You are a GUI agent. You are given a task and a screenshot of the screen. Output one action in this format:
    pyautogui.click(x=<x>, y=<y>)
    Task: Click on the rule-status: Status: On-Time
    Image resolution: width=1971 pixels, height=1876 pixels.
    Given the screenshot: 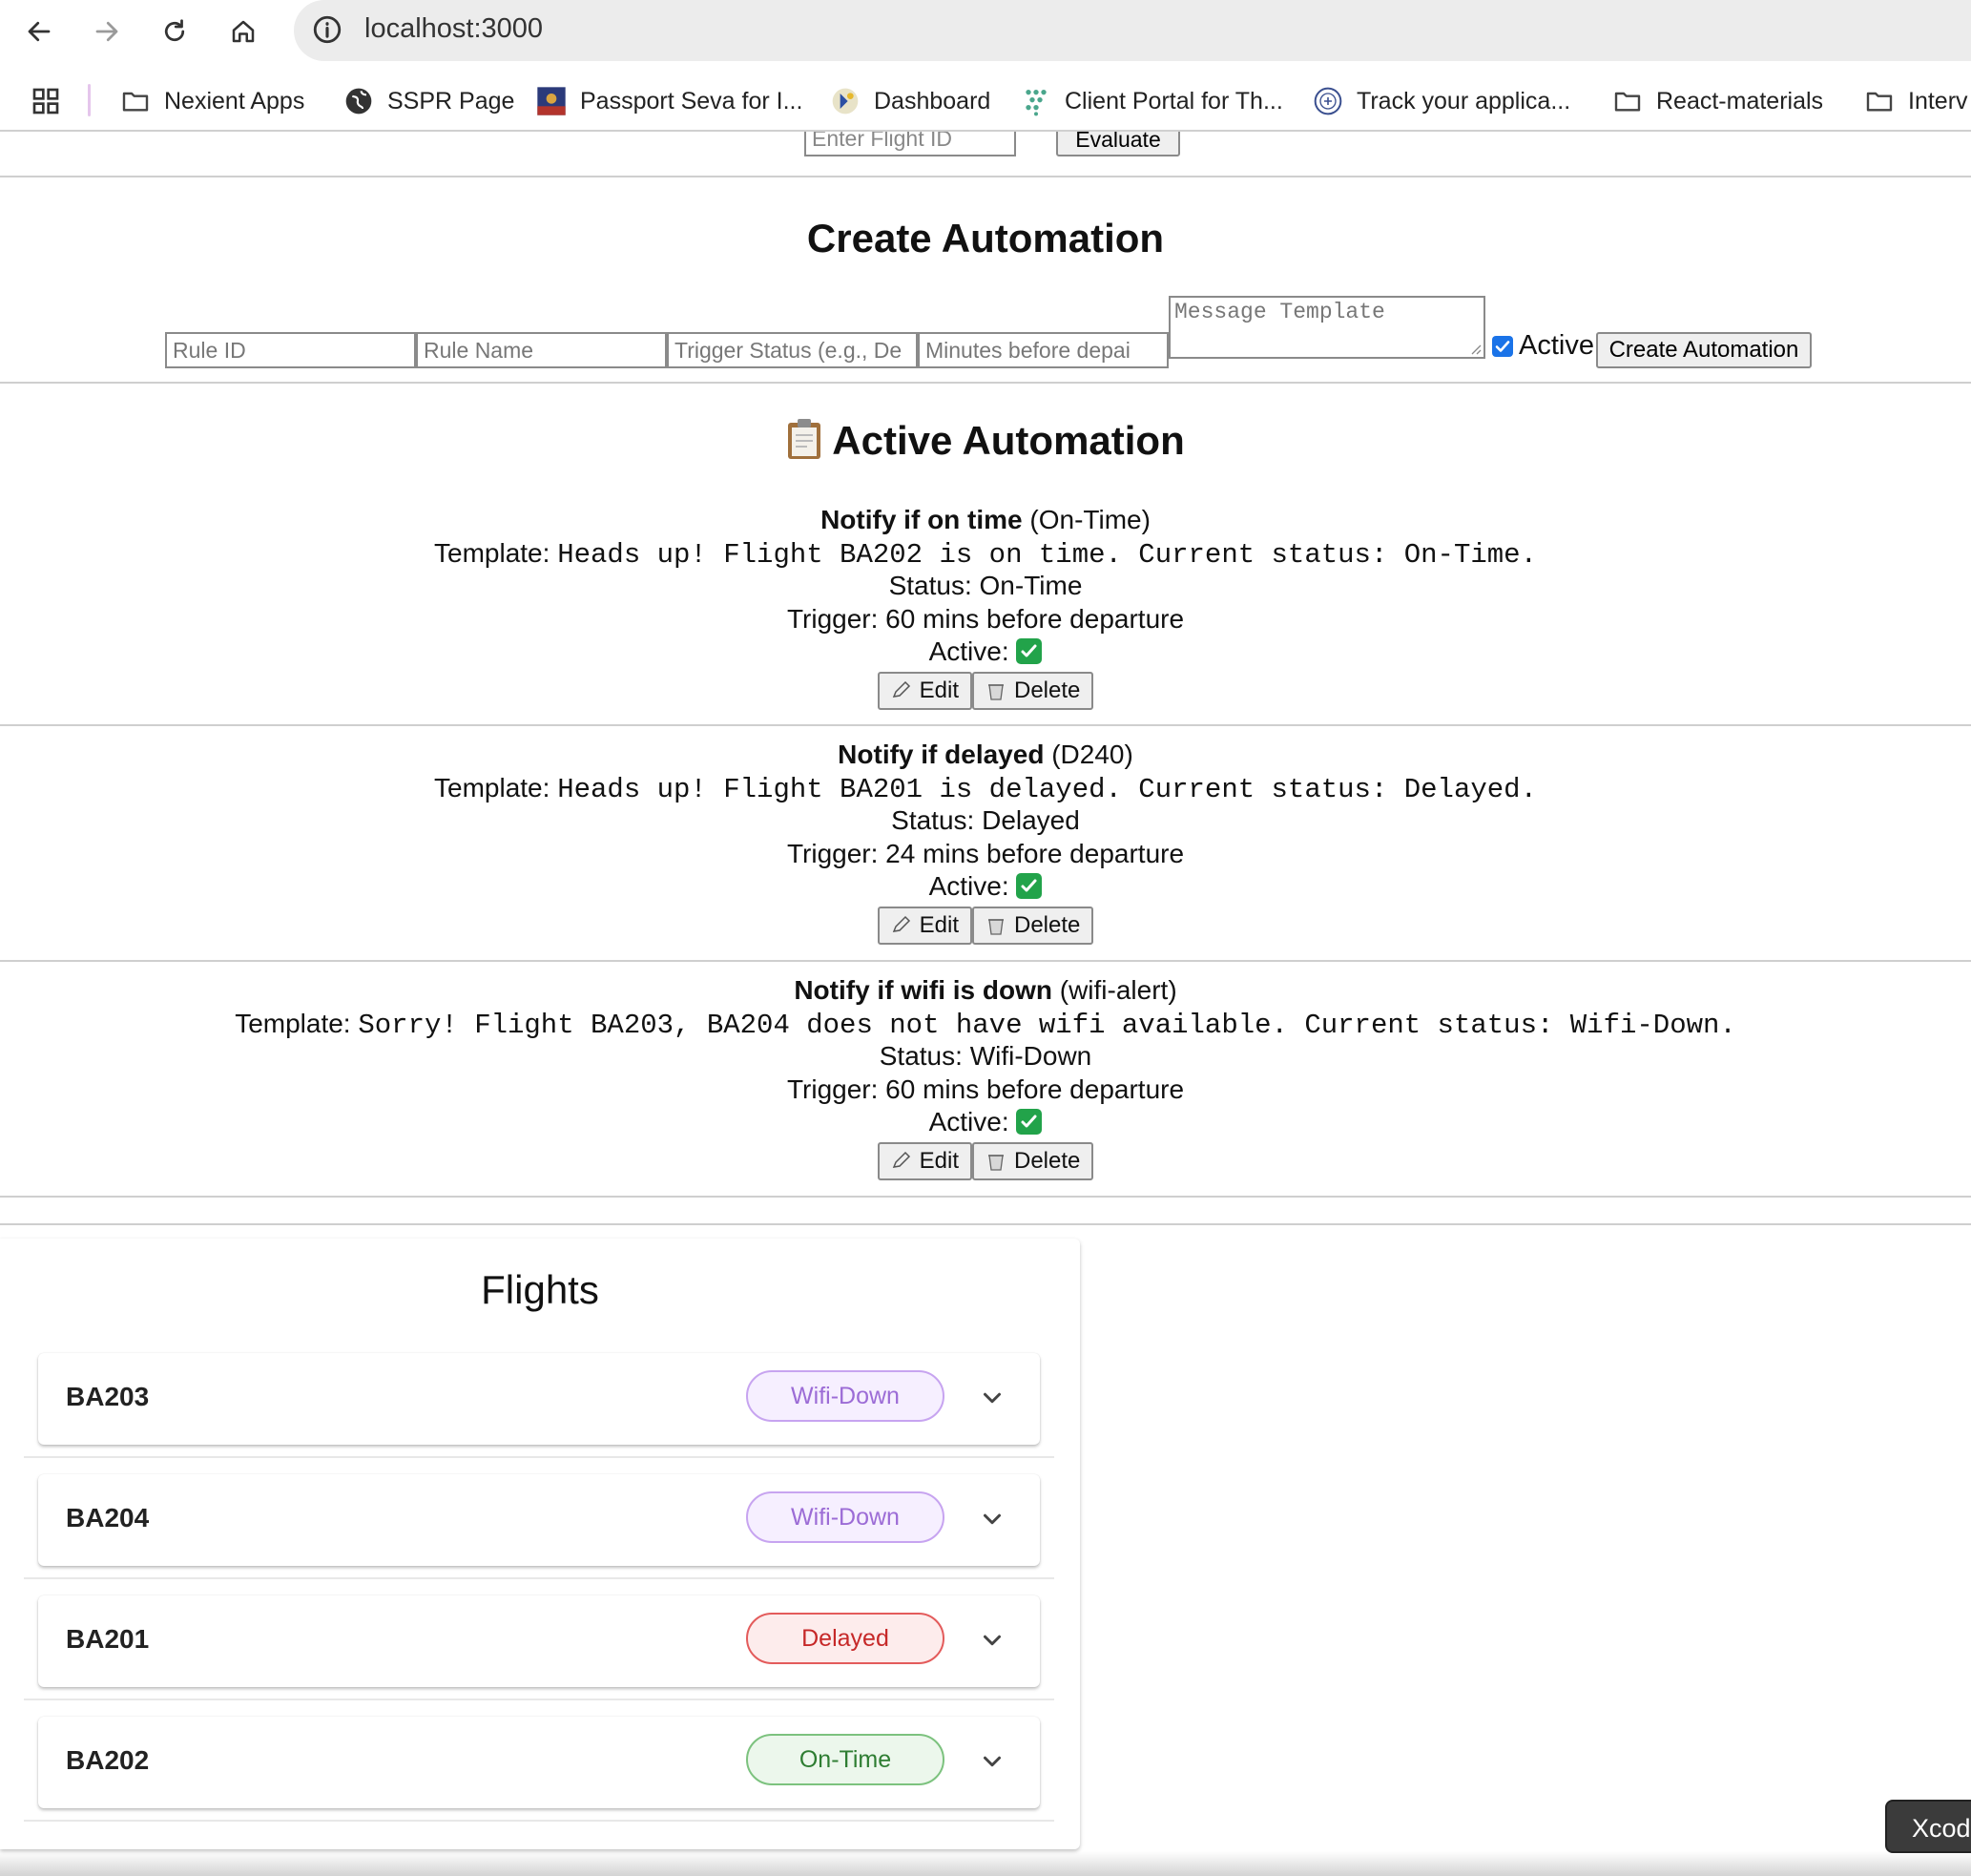 What is the action you would take?
    pyautogui.click(x=985, y=585)
    